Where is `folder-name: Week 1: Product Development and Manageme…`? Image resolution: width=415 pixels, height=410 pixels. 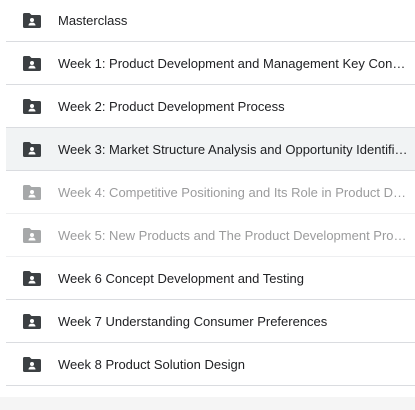
folder-name: Week 1: Product Development and Manageme… is located at coordinates (236, 63).